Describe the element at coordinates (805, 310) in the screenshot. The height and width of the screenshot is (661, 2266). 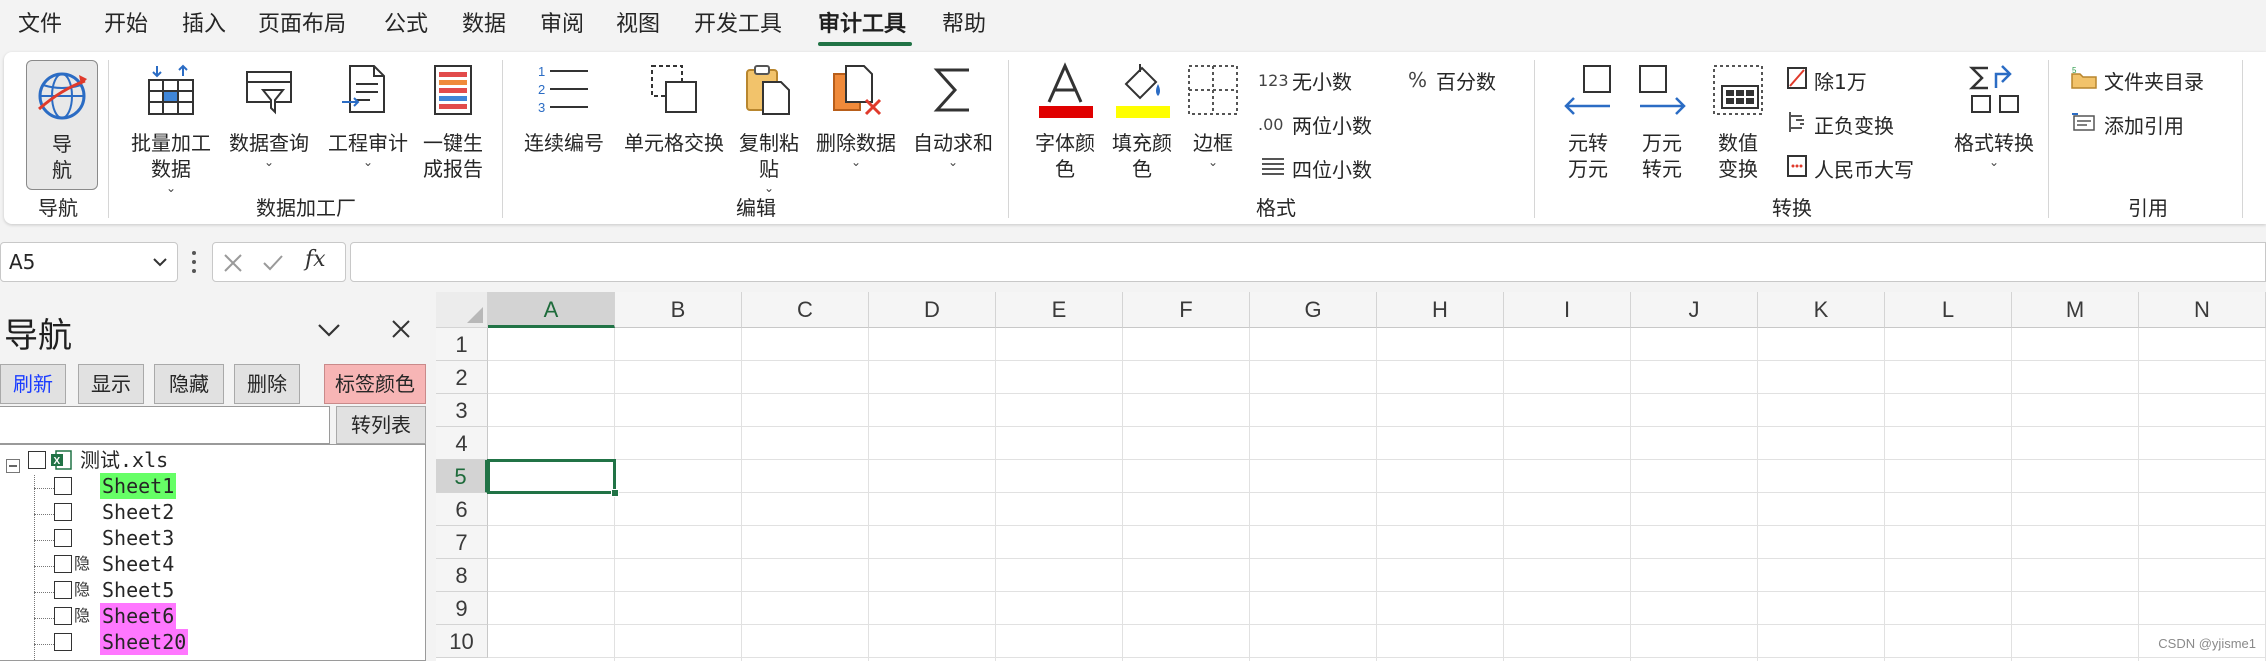
I see `column-header: C` at that location.